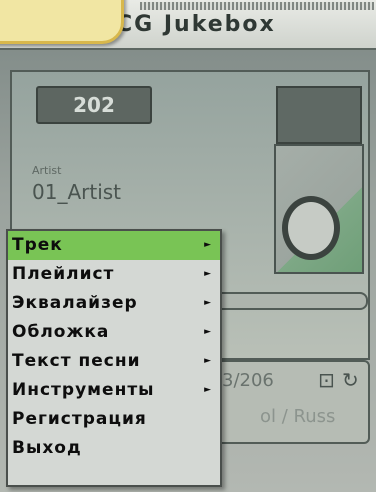 The image size is (376, 492). What do you see at coordinates (62, 22) in the screenshot?
I see `corner-tab` at bounding box center [62, 22].